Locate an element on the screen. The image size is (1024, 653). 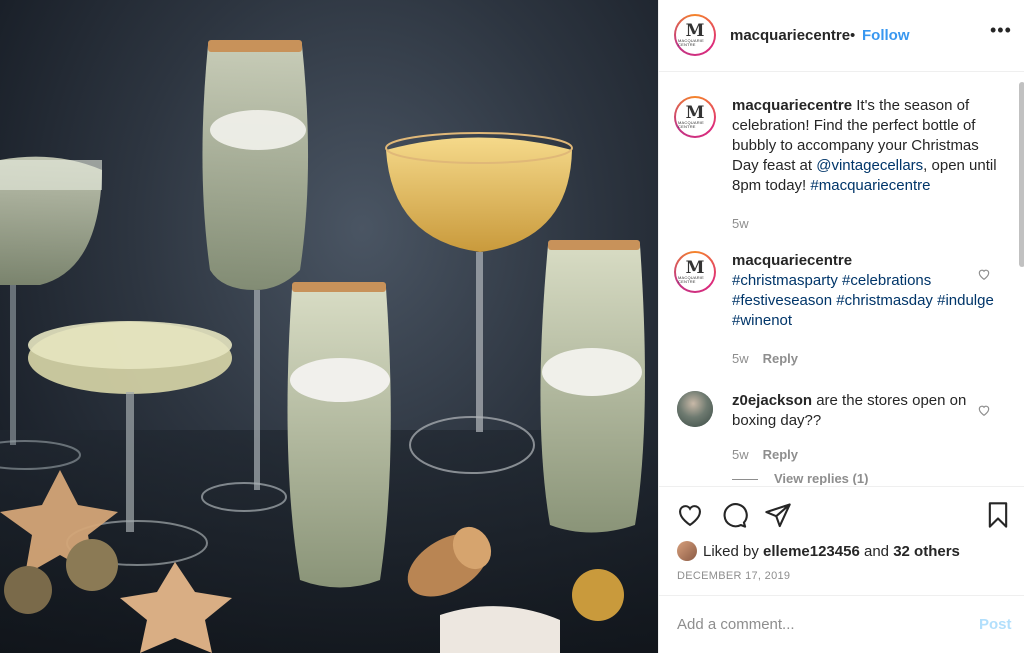
view-replies-line is located at coordinates (745, 480).